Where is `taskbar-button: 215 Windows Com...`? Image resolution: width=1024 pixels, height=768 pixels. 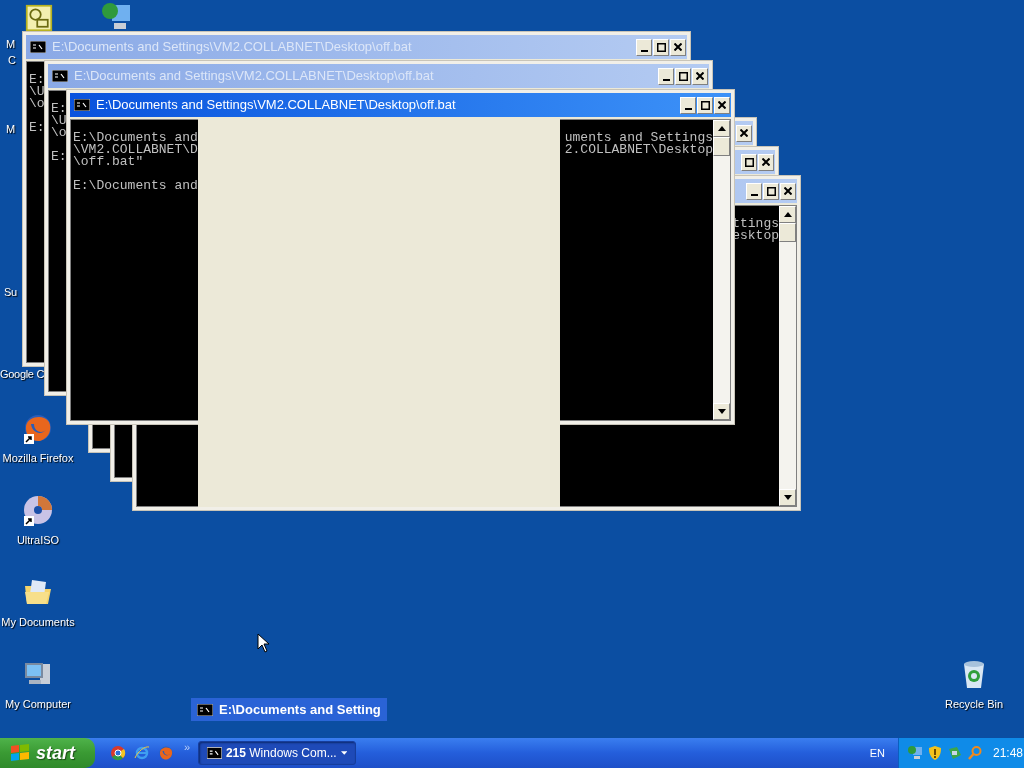 taskbar-button: 215 Windows Com... is located at coordinates (277, 753).